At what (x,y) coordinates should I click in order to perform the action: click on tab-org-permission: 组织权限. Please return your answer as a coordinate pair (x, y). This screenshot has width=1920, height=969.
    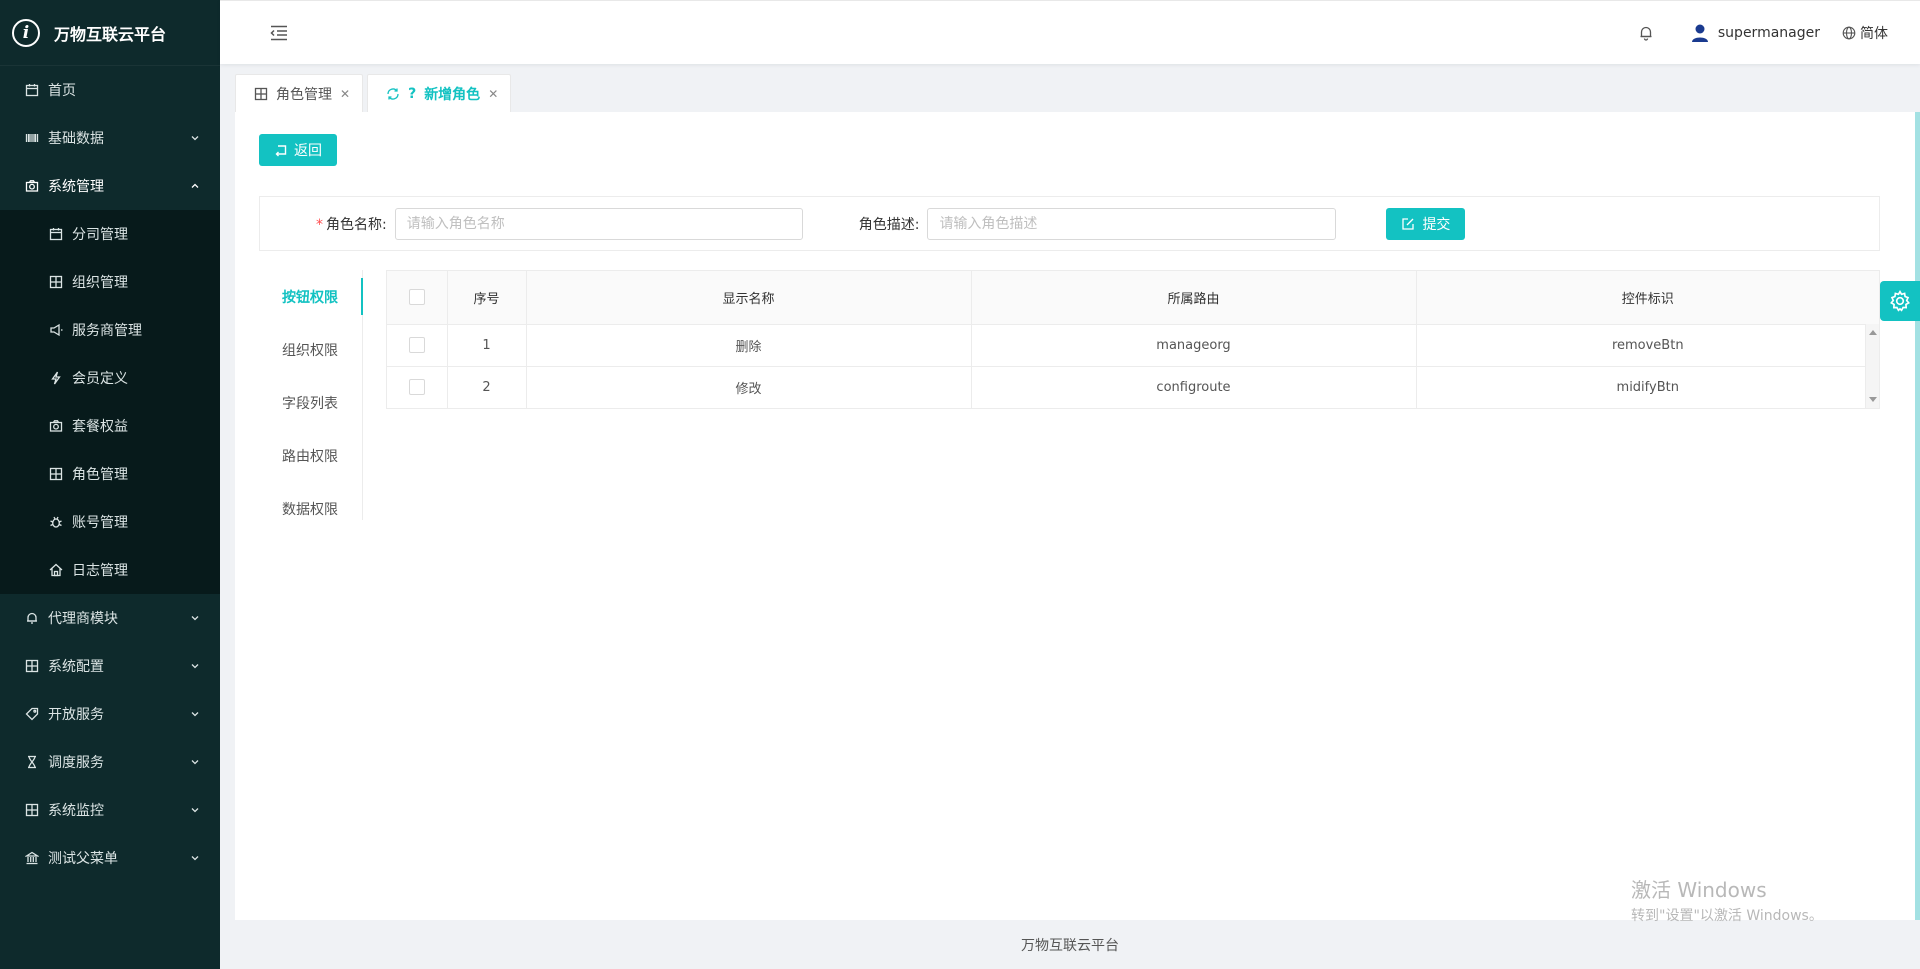
    Looking at the image, I should click on (310, 349).